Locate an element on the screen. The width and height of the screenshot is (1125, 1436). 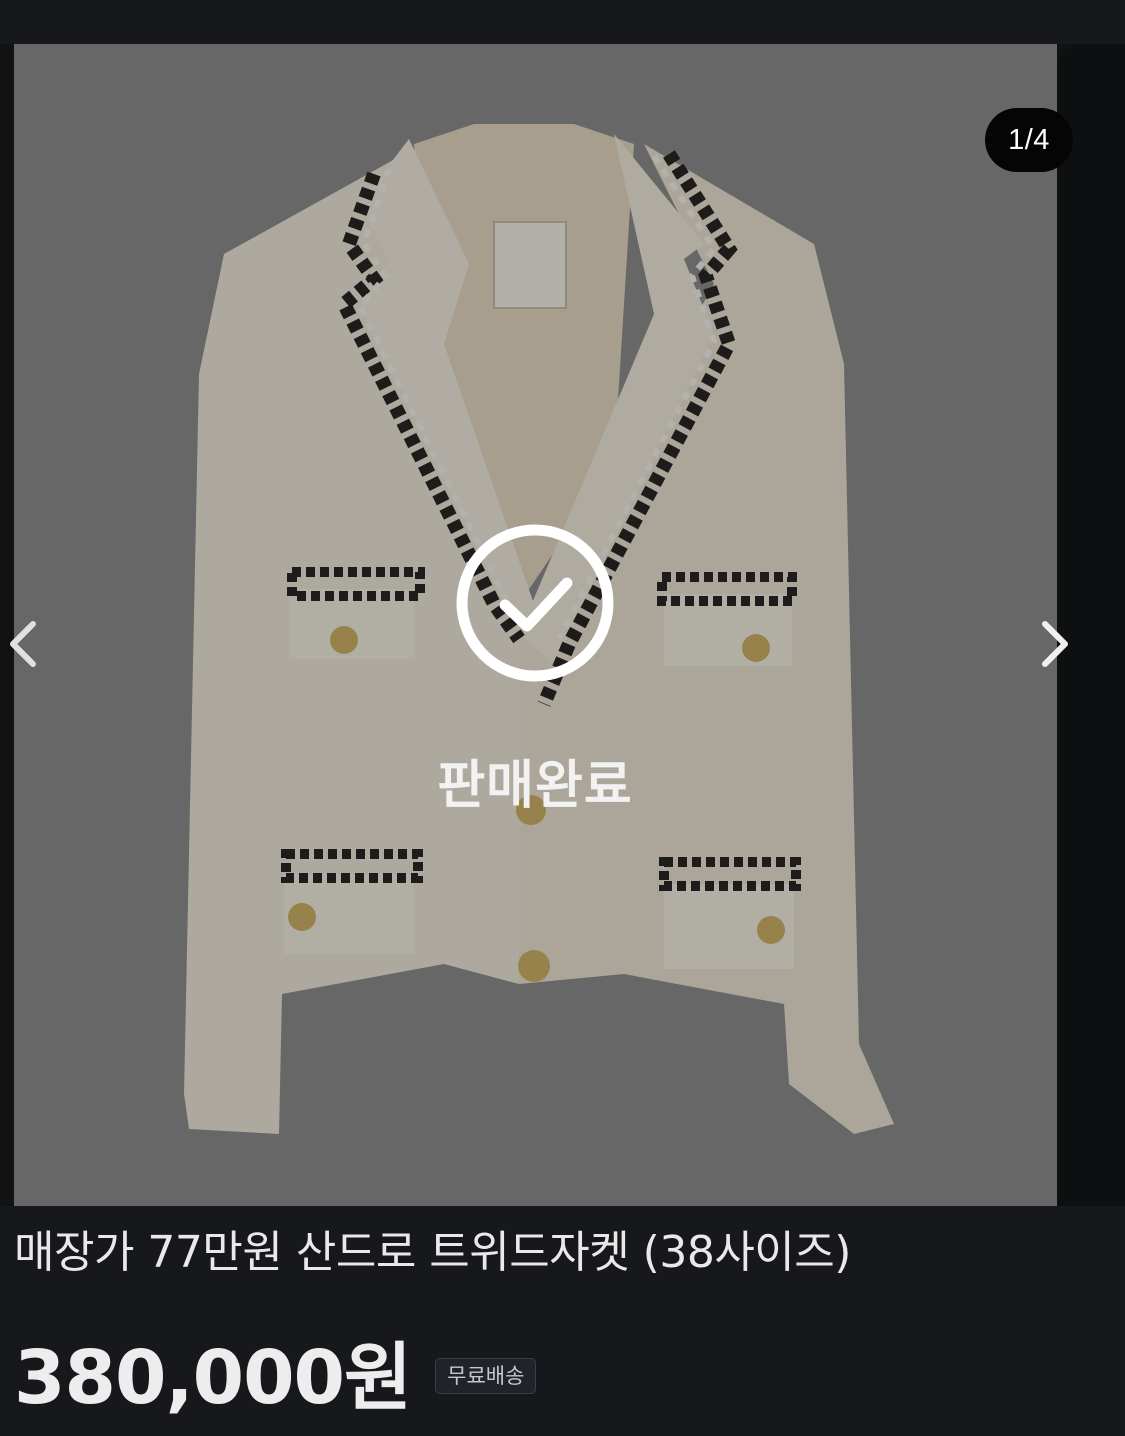
chevron-left-icon is located at coordinates (23, 644).